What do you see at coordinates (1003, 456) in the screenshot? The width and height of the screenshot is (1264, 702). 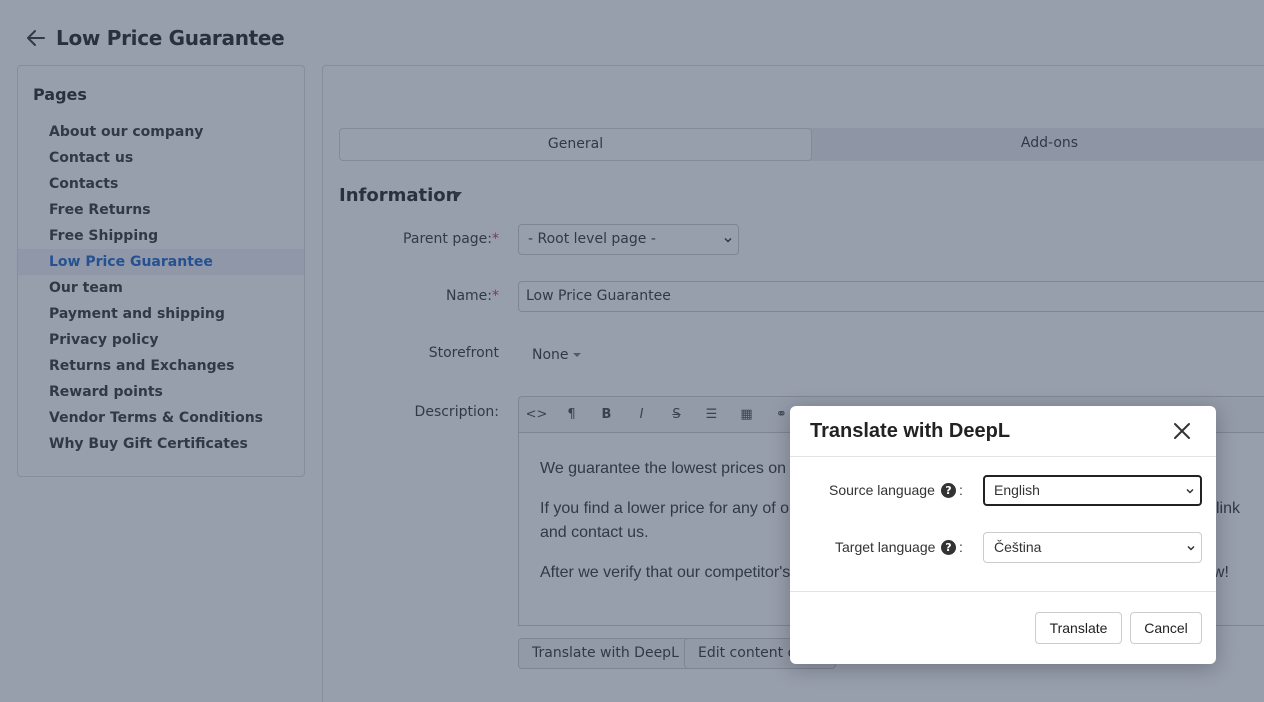 I see `dialog-header-divider` at bounding box center [1003, 456].